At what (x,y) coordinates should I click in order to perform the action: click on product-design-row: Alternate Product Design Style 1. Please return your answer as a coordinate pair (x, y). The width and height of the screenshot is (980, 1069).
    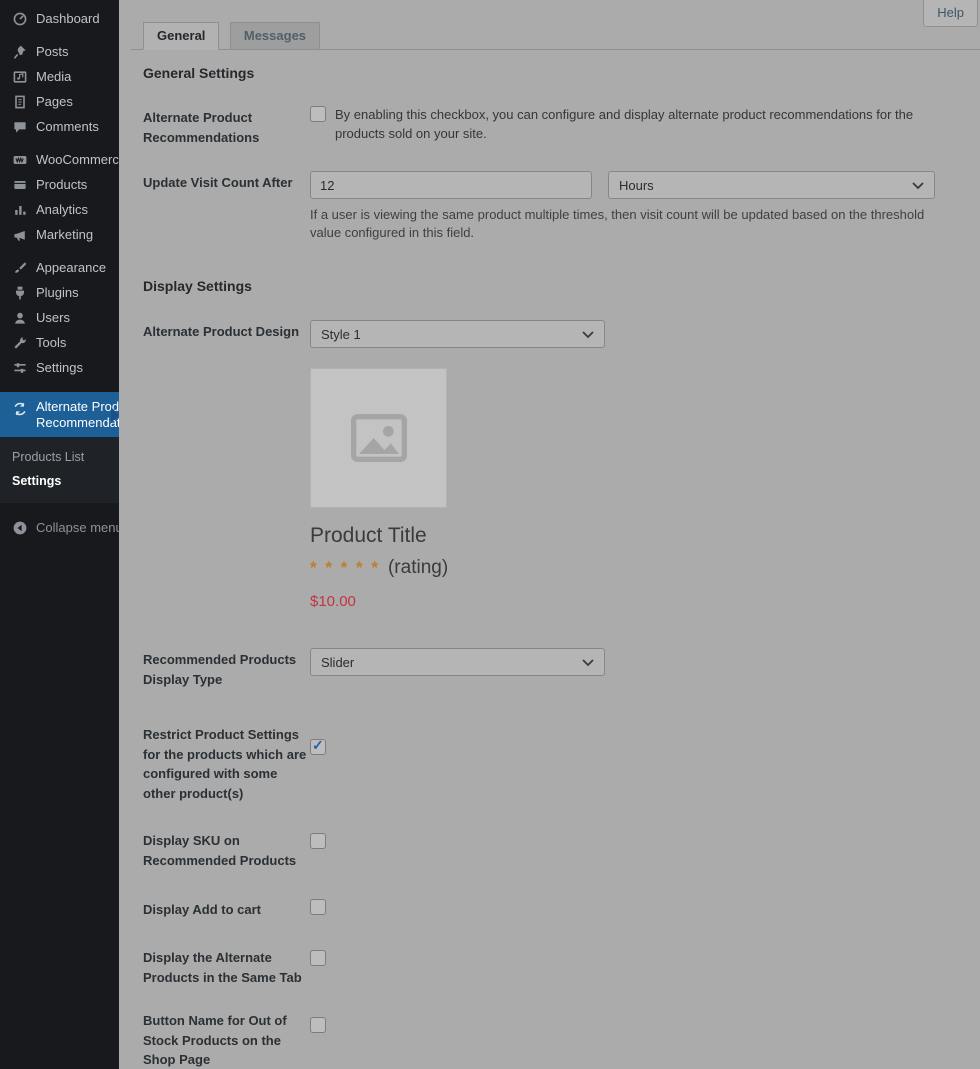
    Looking at the image, I should click on (549, 334).